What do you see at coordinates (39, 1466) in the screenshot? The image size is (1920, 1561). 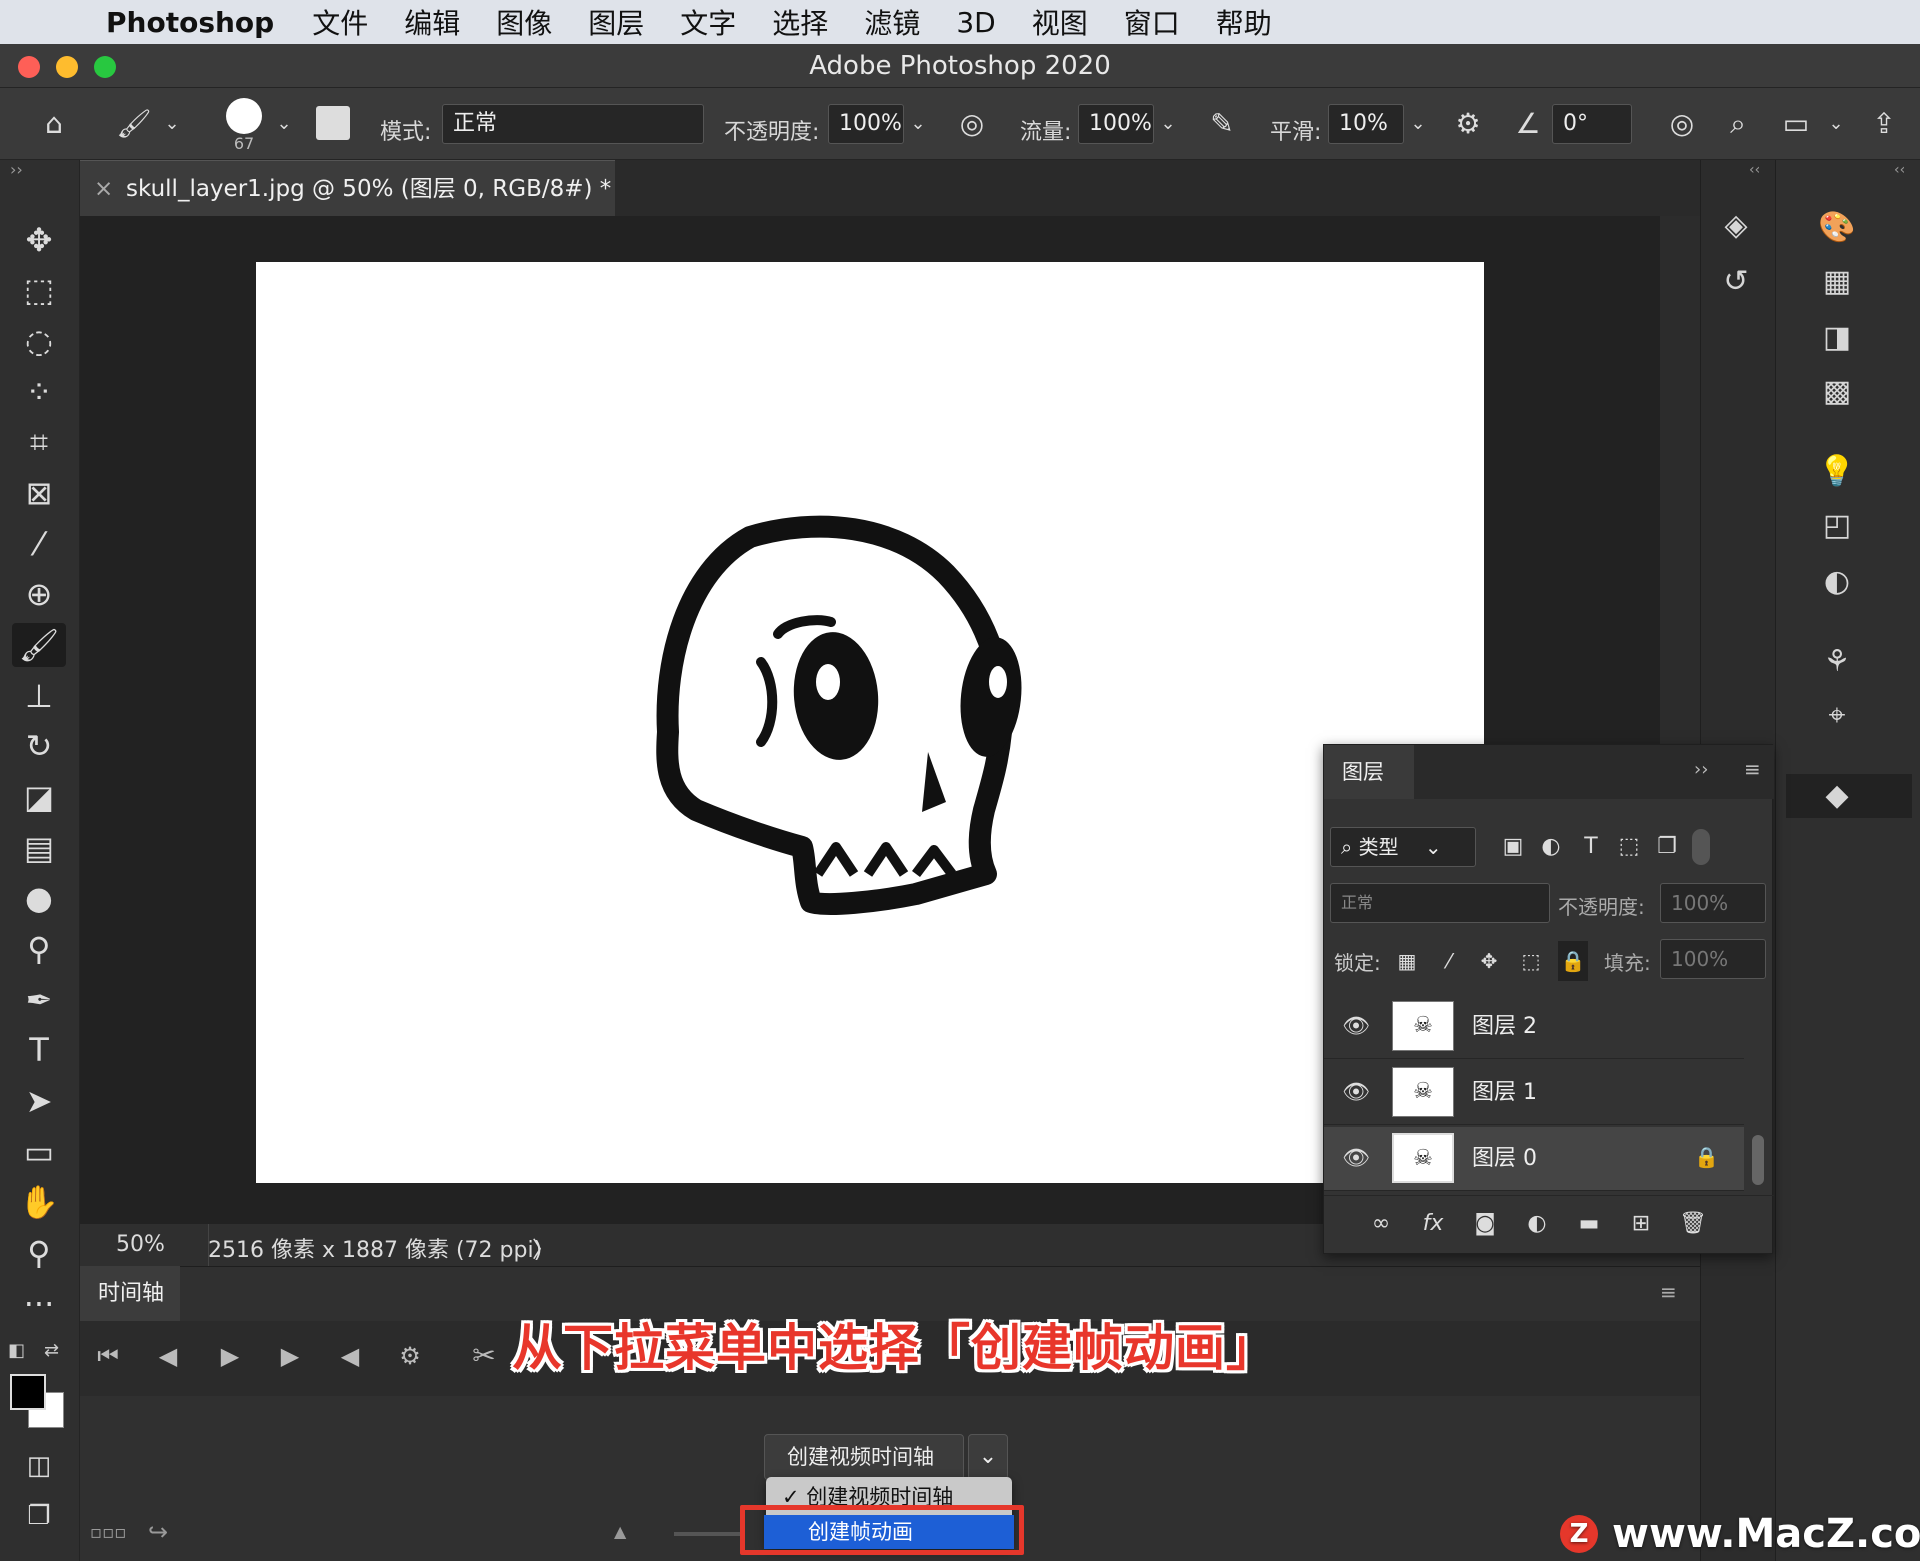 I see `quick-mask-icon: ◫` at bounding box center [39, 1466].